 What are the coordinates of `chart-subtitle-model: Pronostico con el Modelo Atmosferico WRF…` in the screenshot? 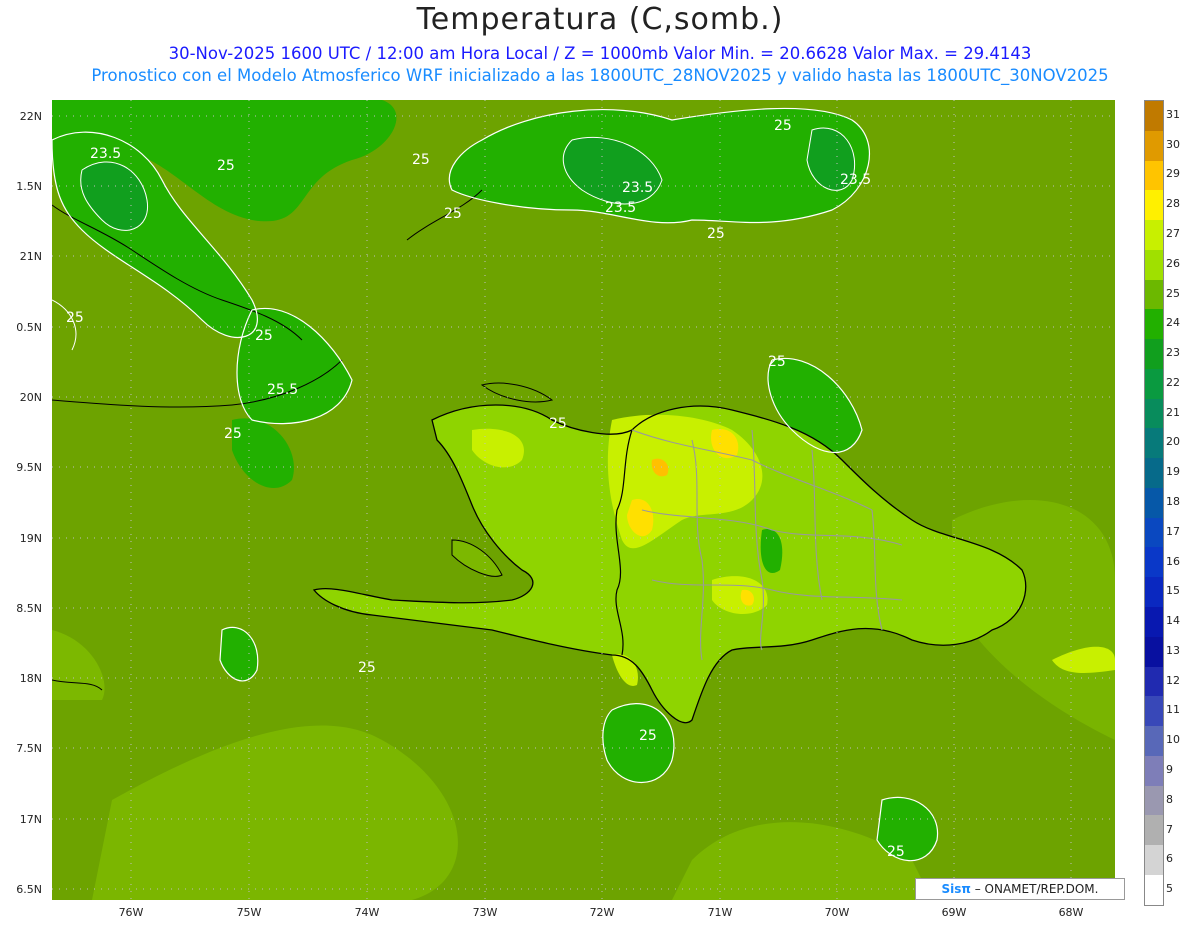 It's located at (600, 75).